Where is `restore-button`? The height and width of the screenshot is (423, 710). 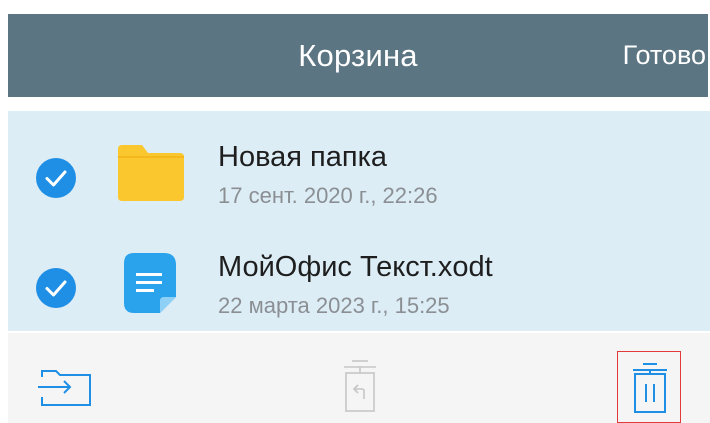
restore-button is located at coordinates (360, 387).